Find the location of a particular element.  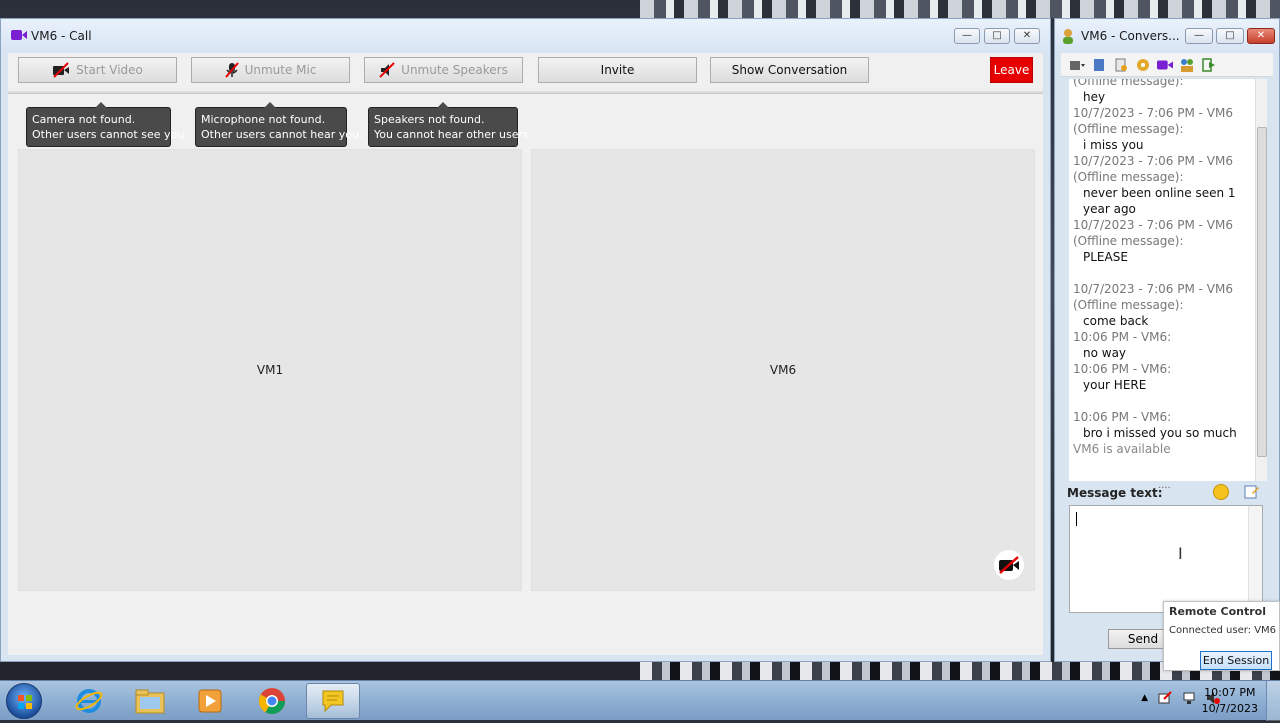

call-window-title: VM6 - Call is located at coordinates (61, 36).